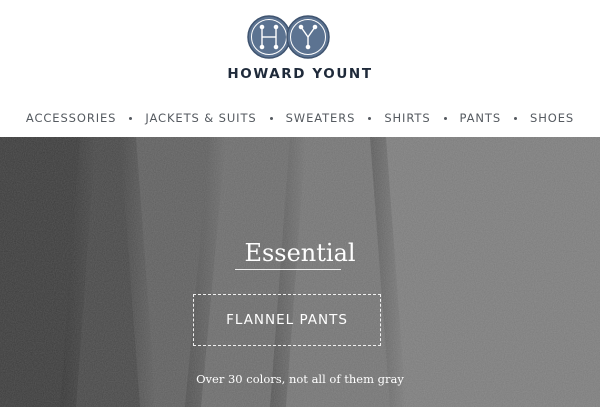 The image size is (600, 407). Describe the element at coordinates (321, 118) in the screenshot. I see `nav-item-sweaters: SWEATERS` at that location.